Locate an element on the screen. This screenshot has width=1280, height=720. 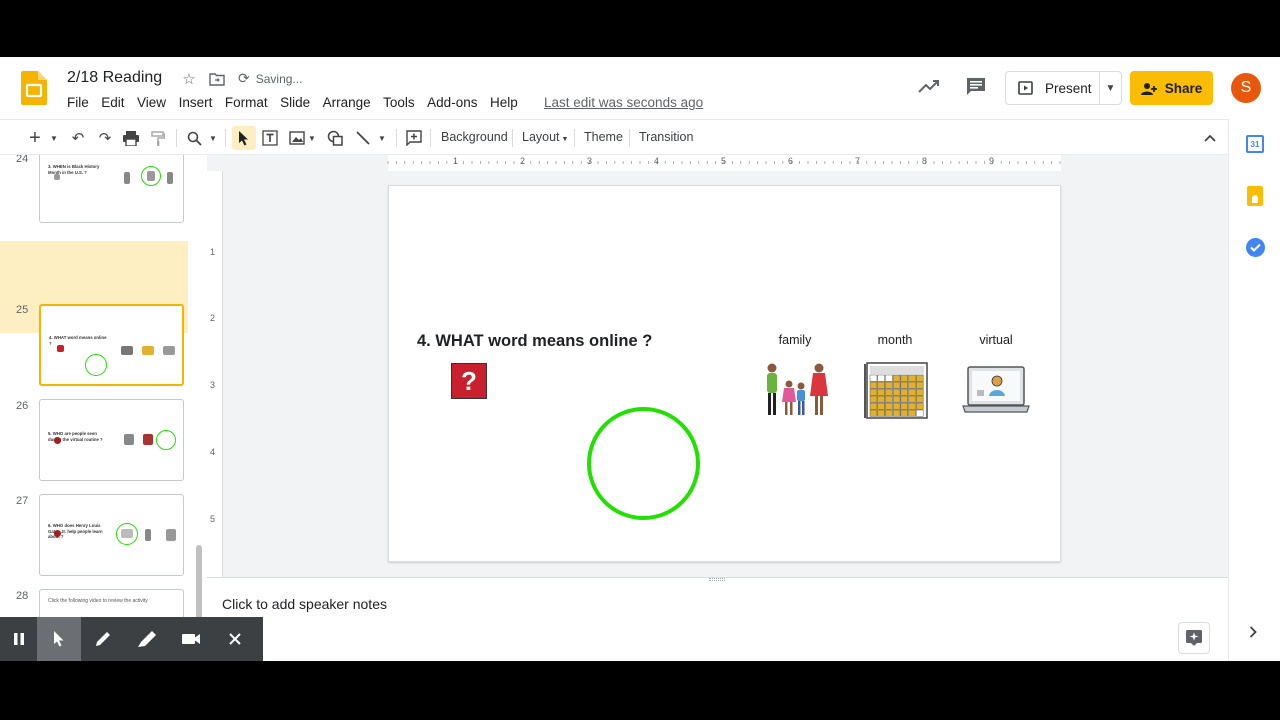
zoom-dropdown-icon: ▼ is located at coordinates (213, 138).